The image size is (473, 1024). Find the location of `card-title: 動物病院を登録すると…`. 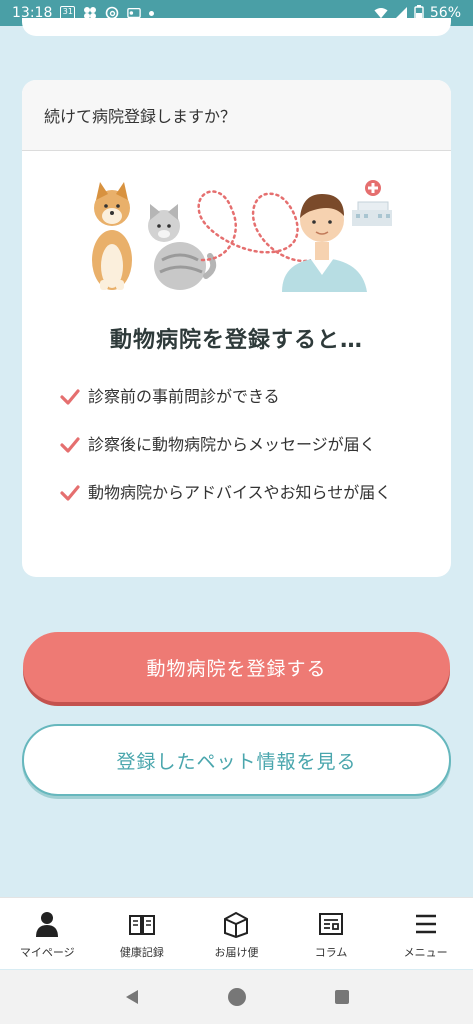

card-title: 動物病院を登録すると… is located at coordinates (236, 340).